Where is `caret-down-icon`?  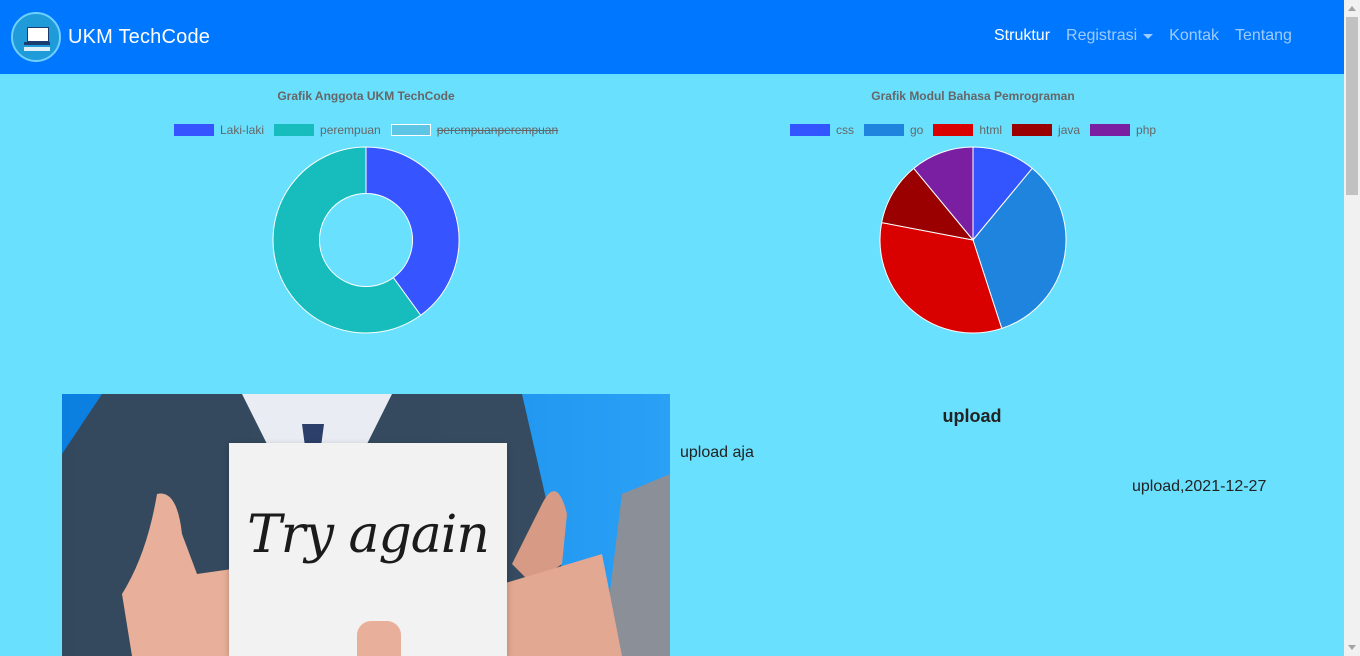 caret-down-icon is located at coordinates (1148, 36).